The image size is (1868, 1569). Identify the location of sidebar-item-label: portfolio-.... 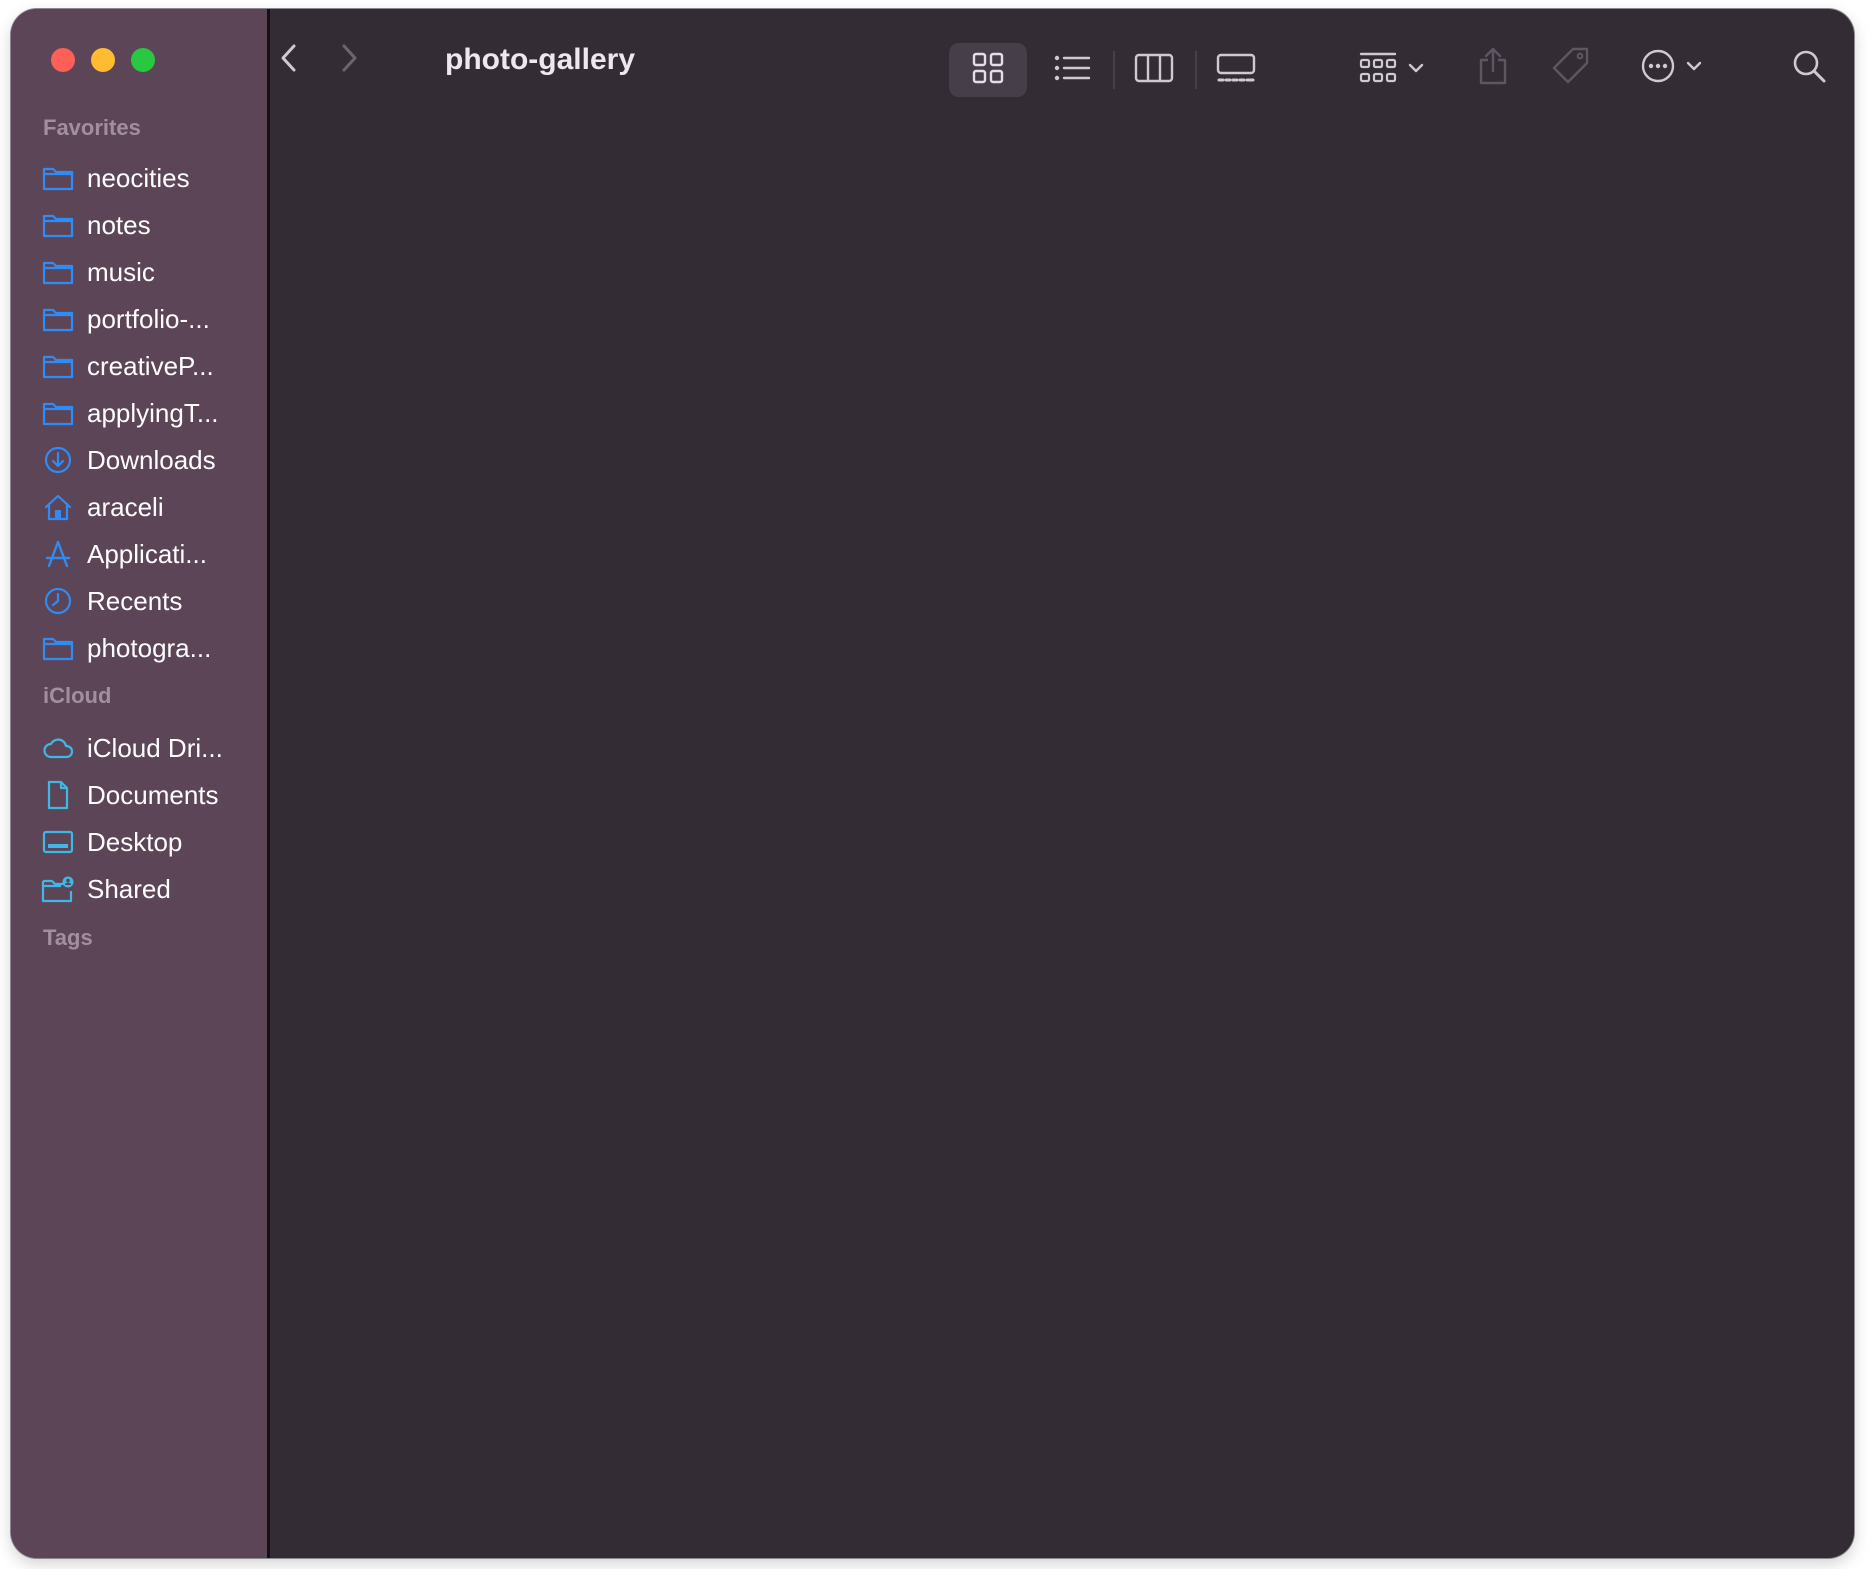
(148, 318).